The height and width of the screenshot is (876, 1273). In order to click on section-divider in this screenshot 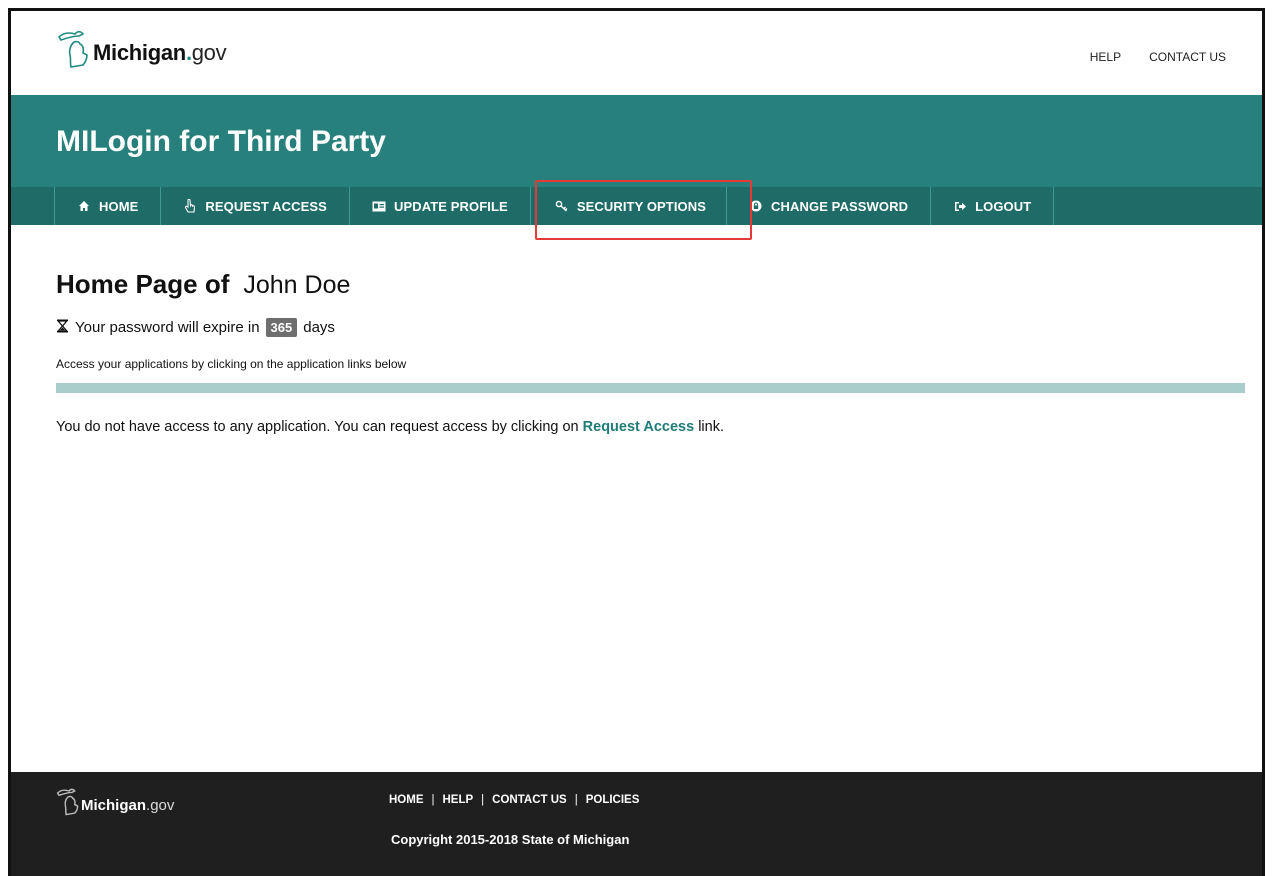, I will do `click(650, 388)`.